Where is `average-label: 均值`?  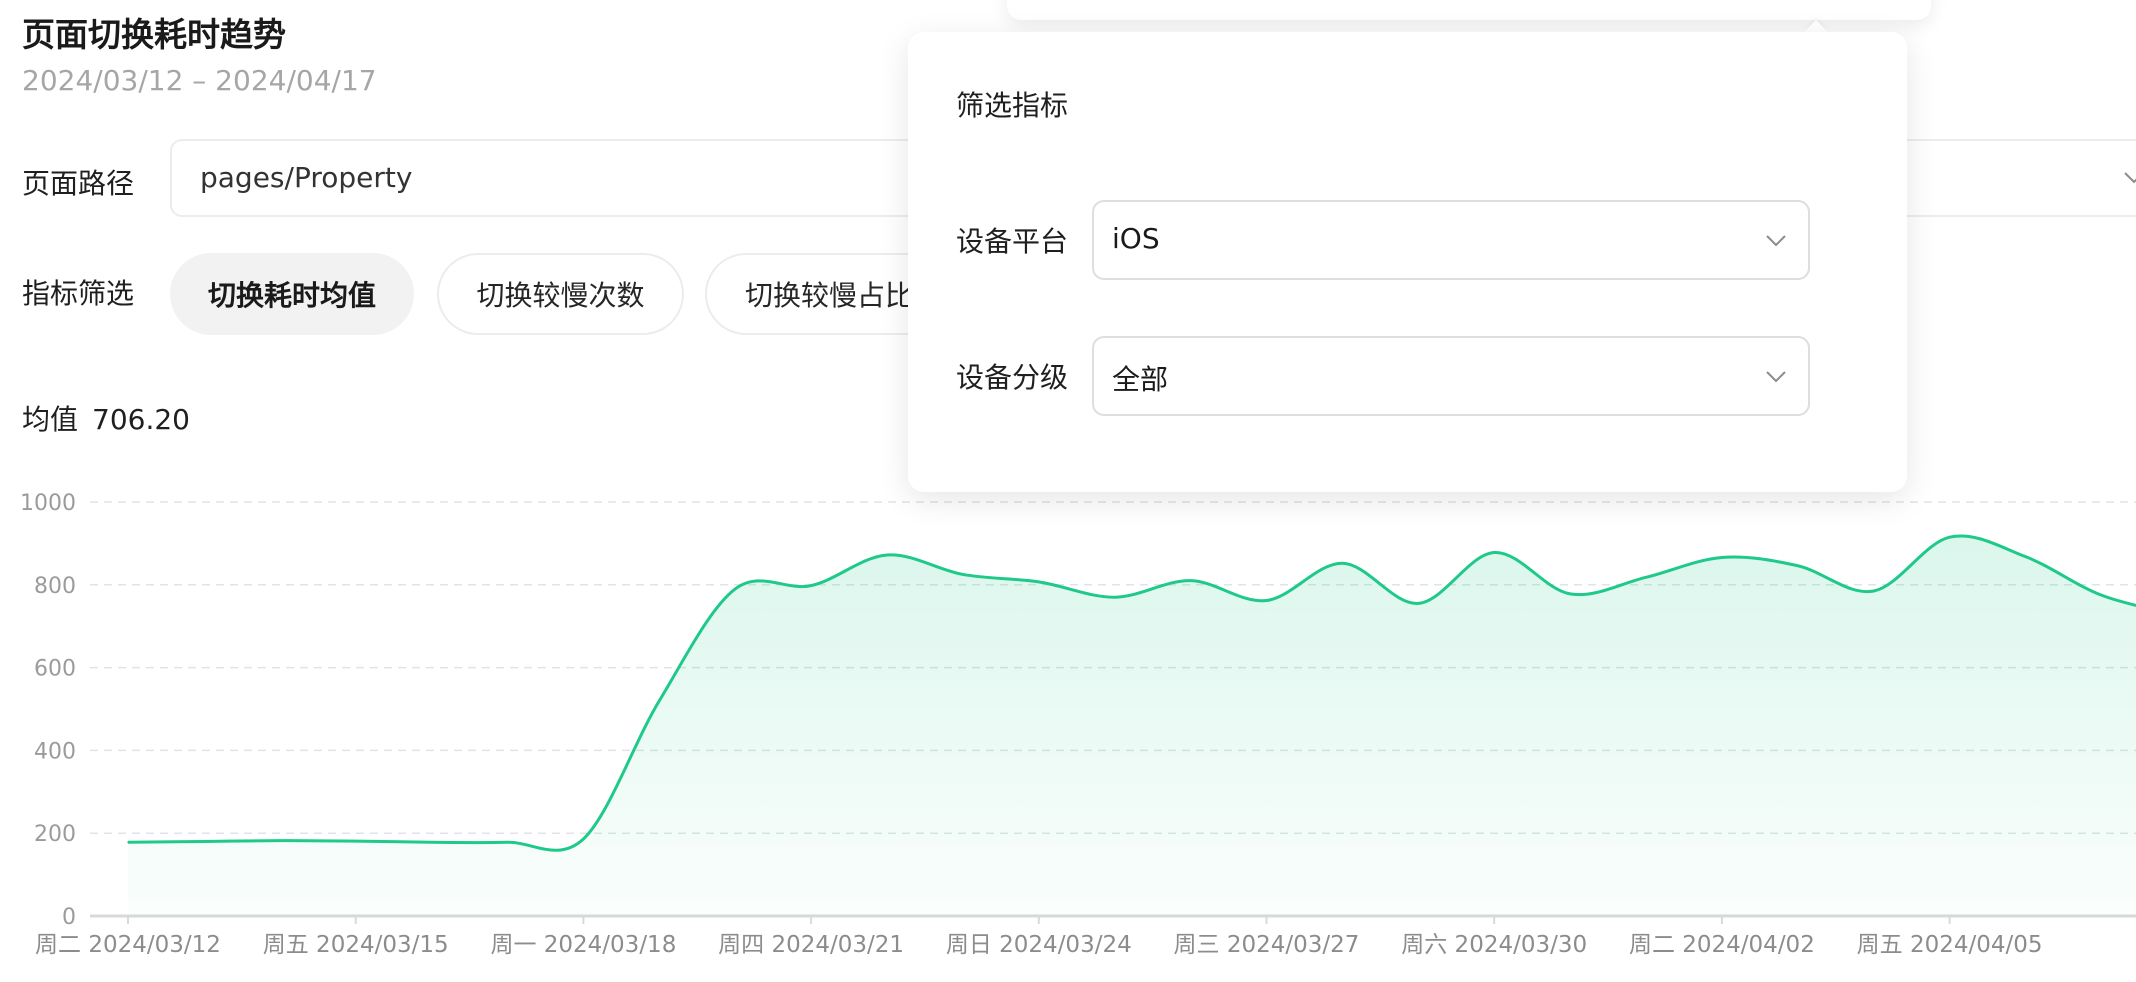 average-label: 均值 is located at coordinates (50, 419).